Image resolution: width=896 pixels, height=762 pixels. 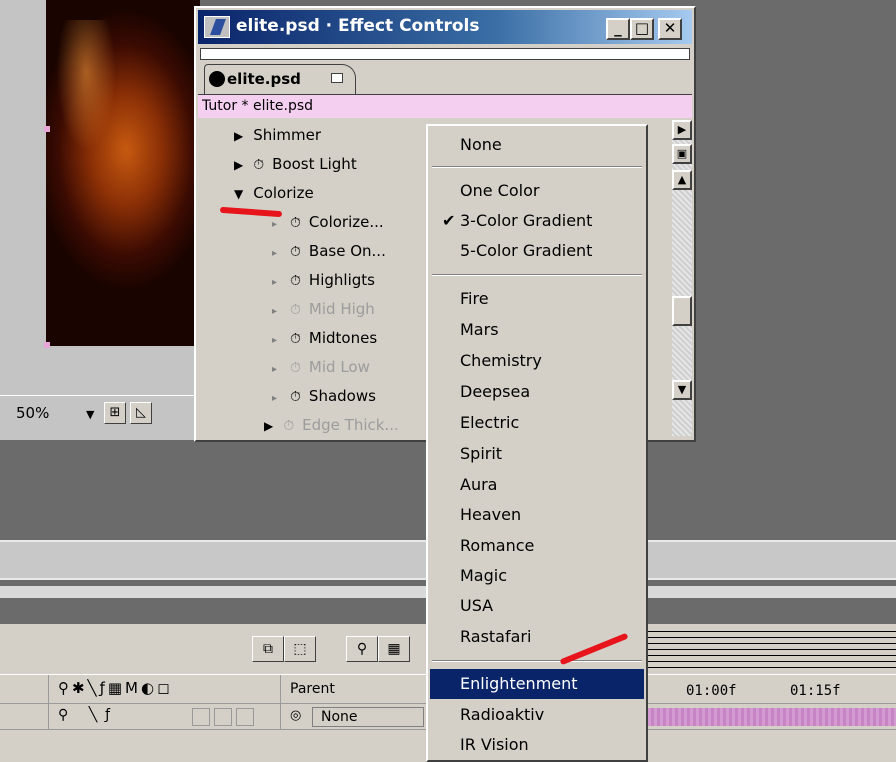 I want to click on menu-item-electric: Electric, so click(x=537, y=423).